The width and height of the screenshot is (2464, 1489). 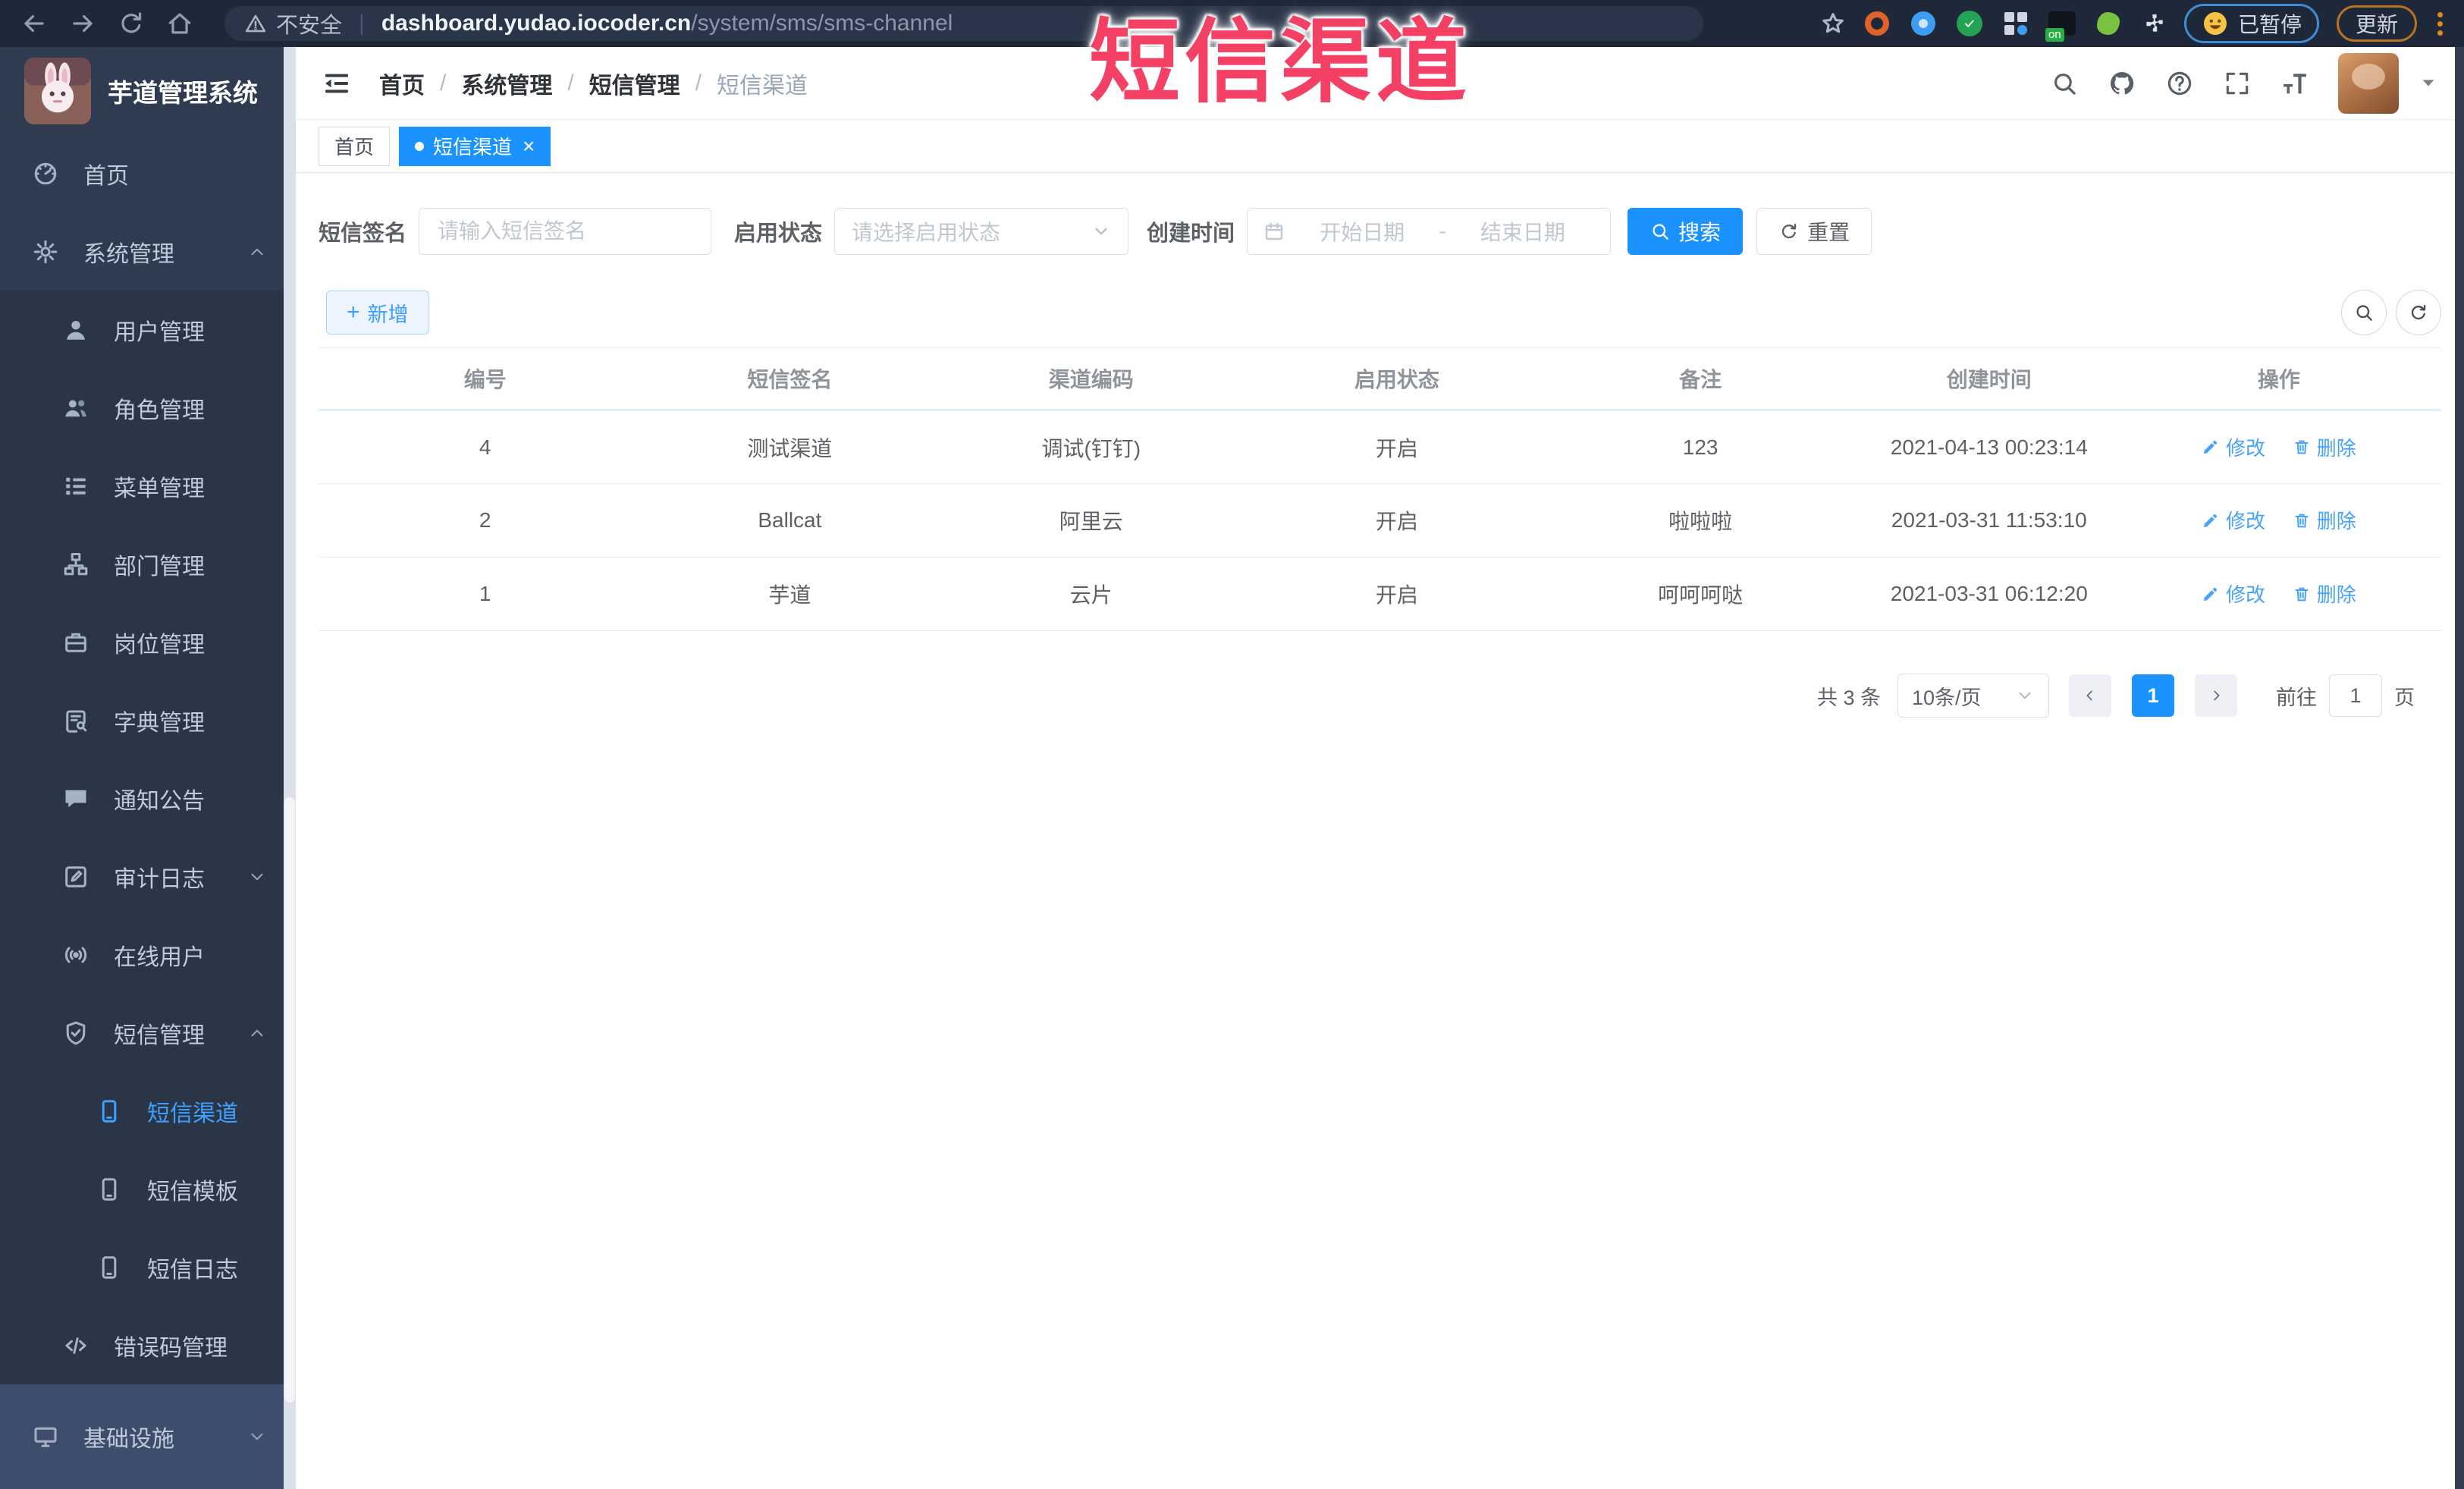 I want to click on page-size-select: 10条/页, so click(x=1973, y=696).